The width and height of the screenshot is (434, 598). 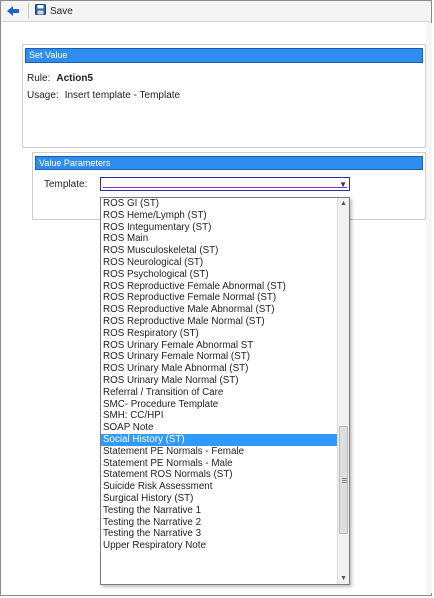 What do you see at coordinates (343, 578) in the screenshot?
I see `scroll-down-arrow-icon: ▼` at bounding box center [343, 578].